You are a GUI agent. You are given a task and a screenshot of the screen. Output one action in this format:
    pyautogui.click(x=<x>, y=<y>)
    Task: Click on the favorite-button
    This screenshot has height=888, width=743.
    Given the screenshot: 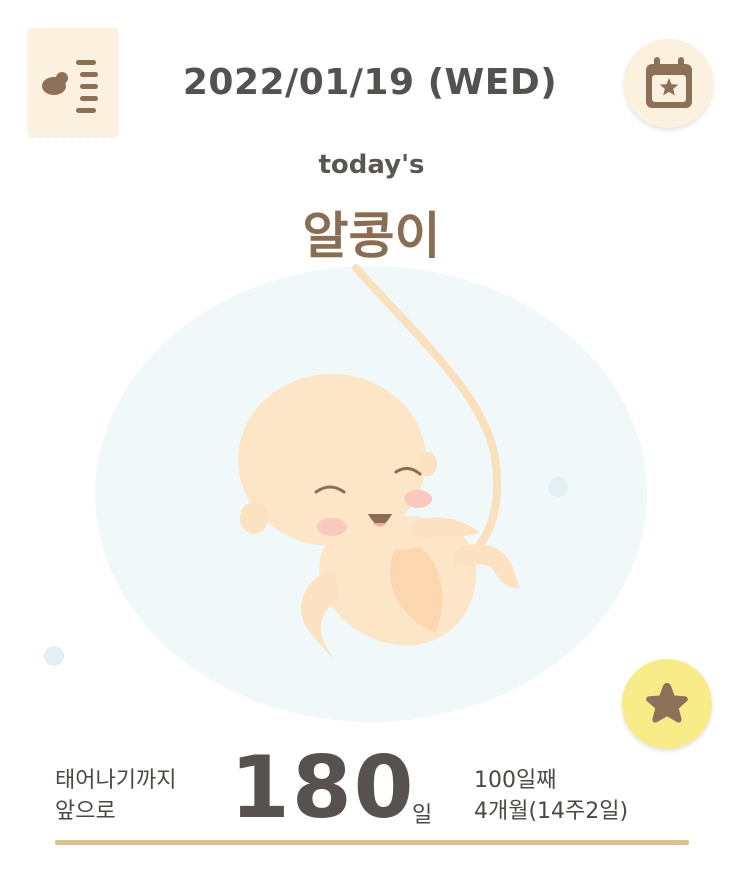 What is the action you would take?
    pyautogui.click(x=667, y=704)
    